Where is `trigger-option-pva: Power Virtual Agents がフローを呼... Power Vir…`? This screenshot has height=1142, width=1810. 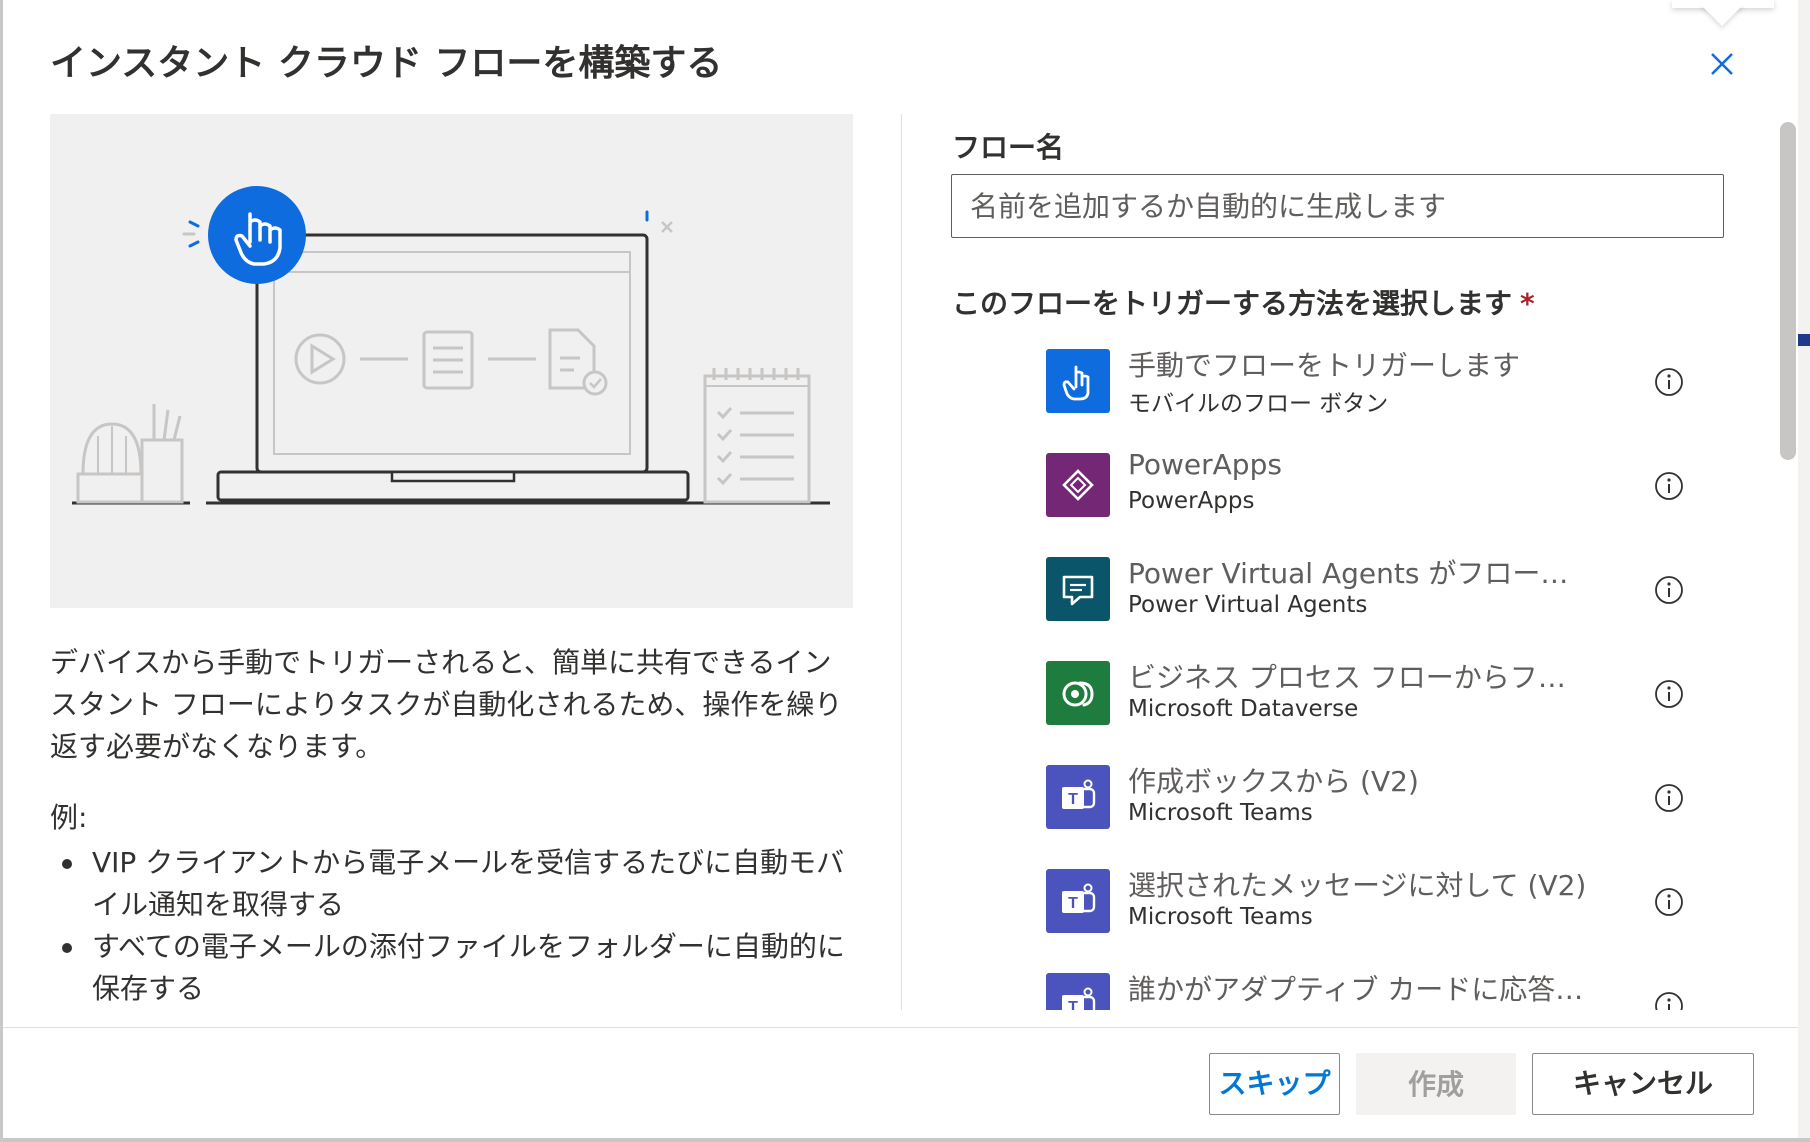 trigger-option-pva: Power Virtual Agents がフローを呼... Power Vir… is located at coordinates (1360, 589).